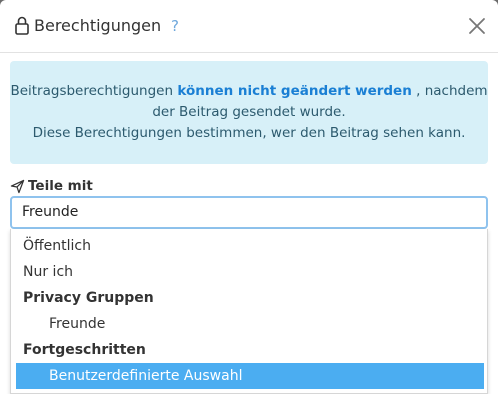 Image resolution: width=498 pixels, height=394 pixels. Describe the element at coordinates (60, 186) in the screenshot. I see `share-with-text: Teile mit` at that location.